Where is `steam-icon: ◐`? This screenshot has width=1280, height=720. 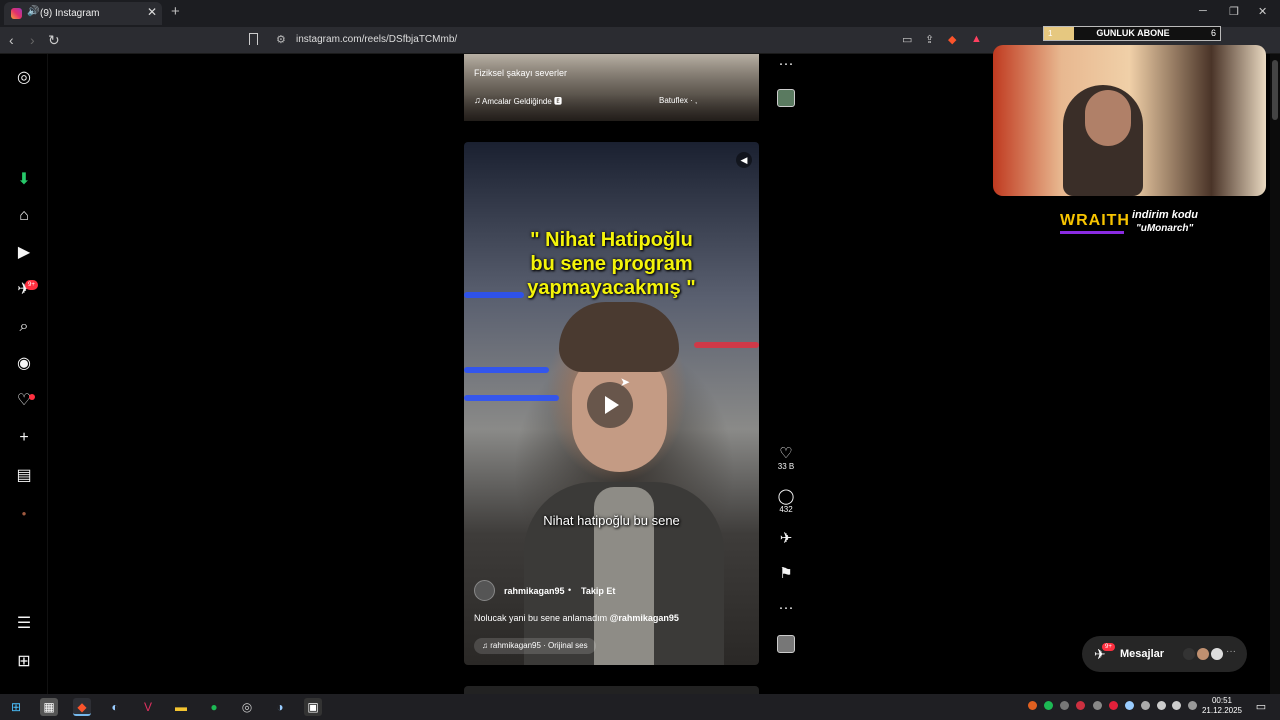
steam-icon: ◐ is located at coordinates (115, 707).